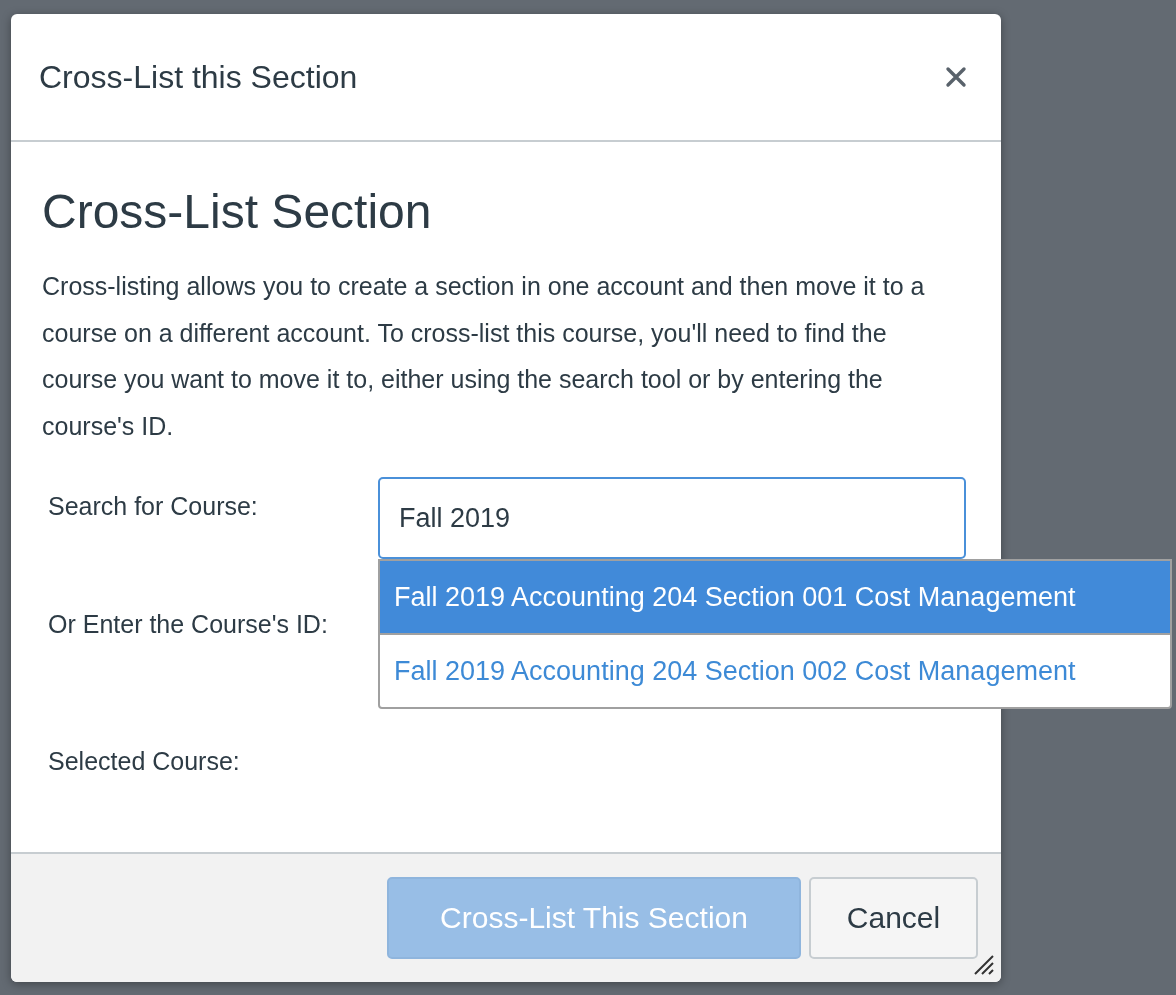  Describe the element at coordinates (893, 918) in the screenshot. I see `cancel-button: Cancel` at that location.